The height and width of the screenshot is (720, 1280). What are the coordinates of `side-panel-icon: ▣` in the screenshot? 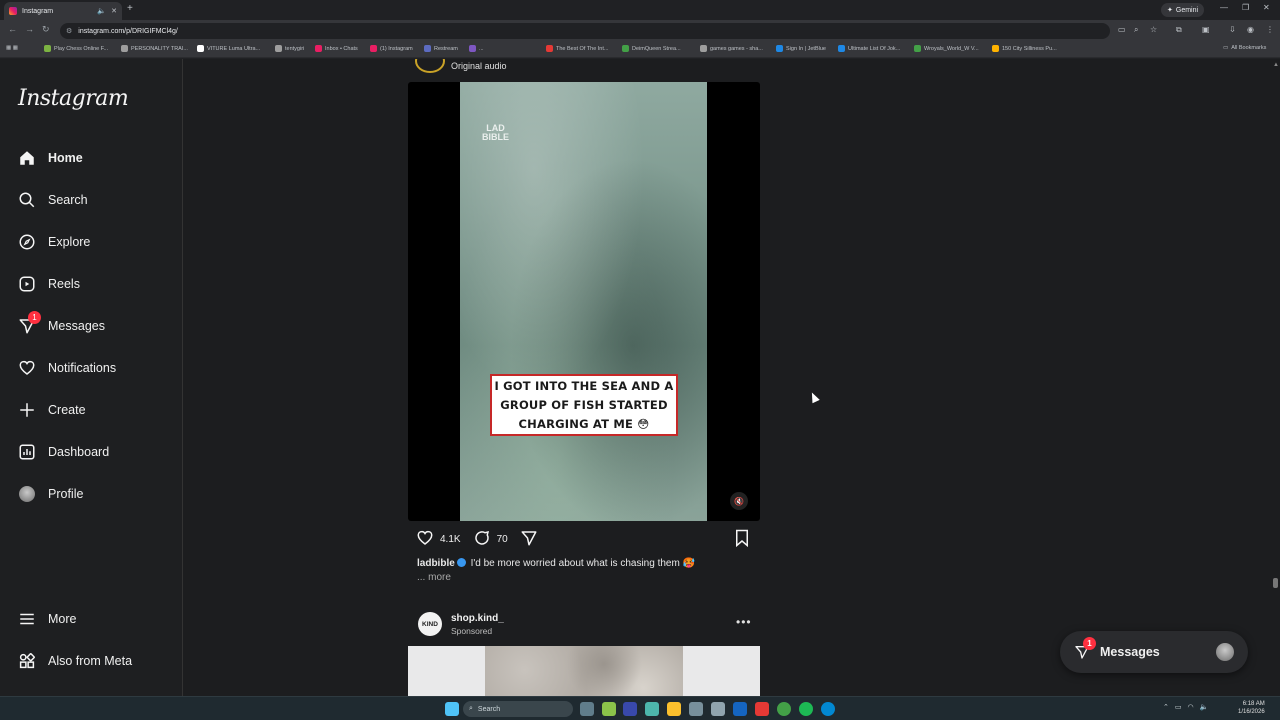 It's located at (1206, 29).